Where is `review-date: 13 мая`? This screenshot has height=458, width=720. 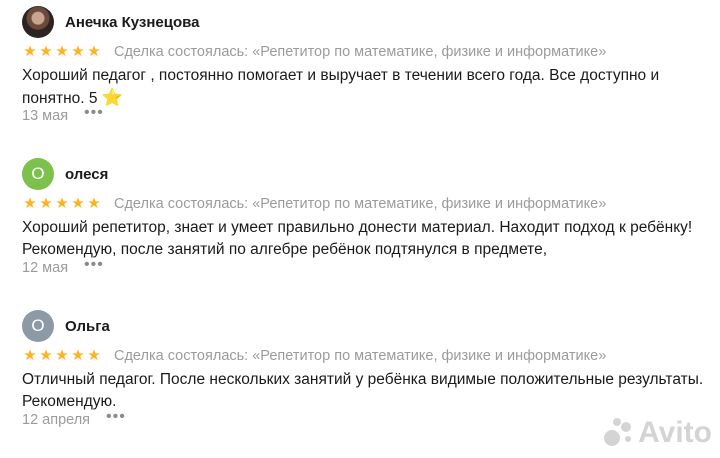 review-date: 13 мая is located at coordinates (45, 116).